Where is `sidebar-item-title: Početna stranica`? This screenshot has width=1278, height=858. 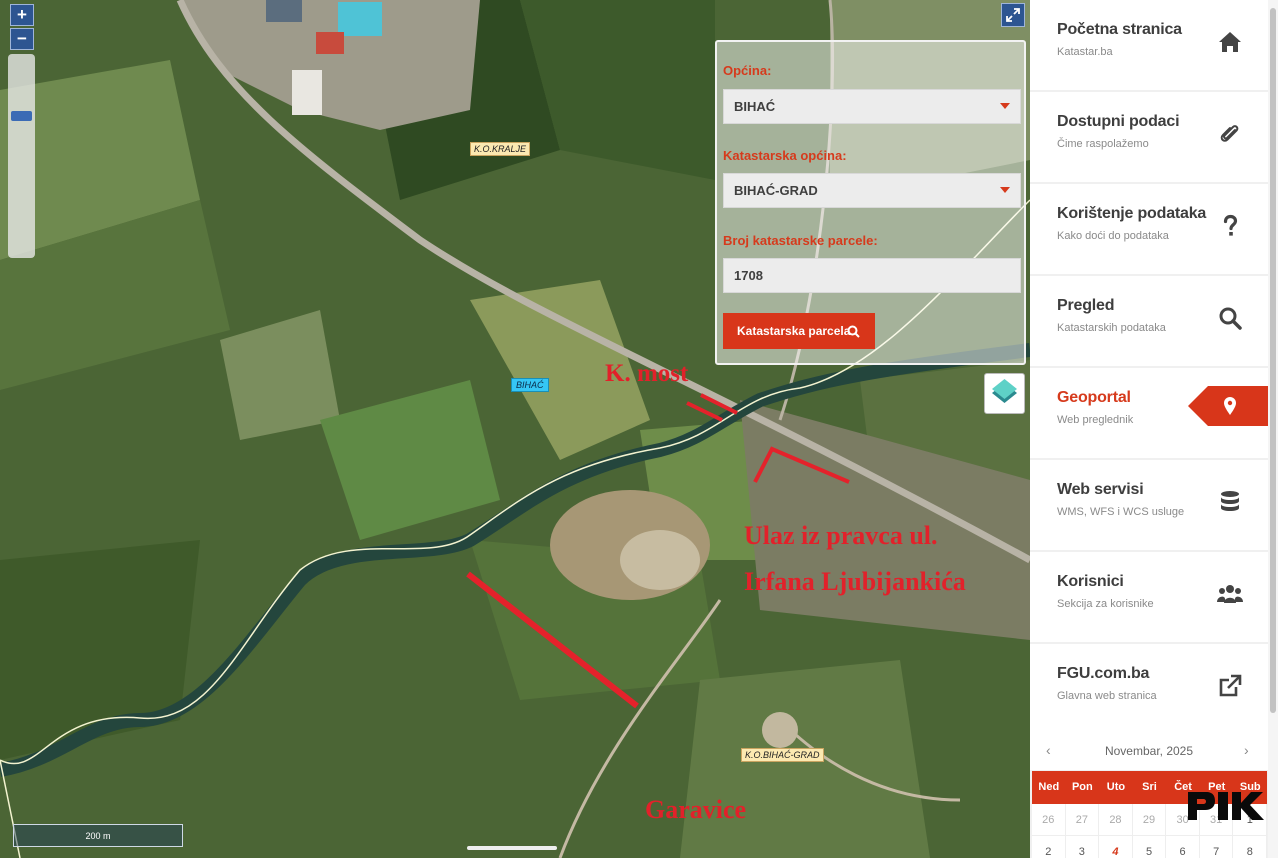 sidebar-item-title: Početna stranica is located at coordinates (1119, 29).